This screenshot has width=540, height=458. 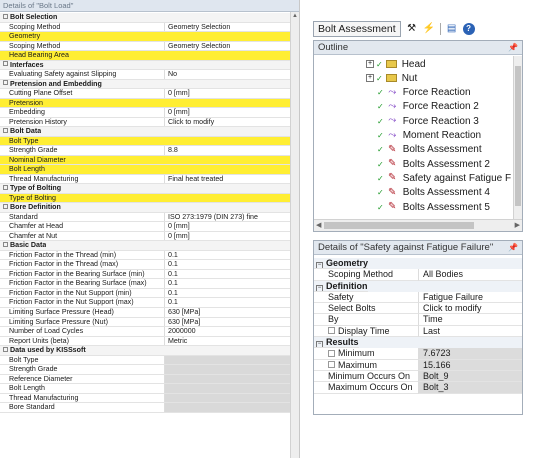 I want to click on lightning-icon: ⚡, so click(x=429, y=29).